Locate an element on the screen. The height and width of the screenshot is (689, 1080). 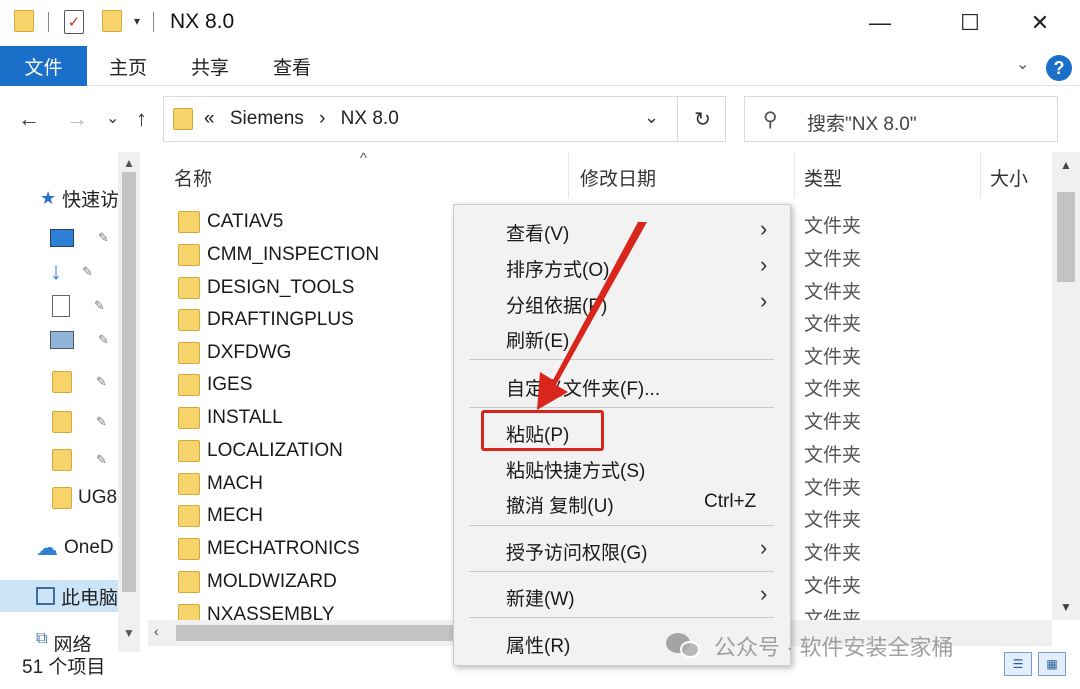
ribbon-expand-icon: ⌄ is located at coordinates (1022, 64).